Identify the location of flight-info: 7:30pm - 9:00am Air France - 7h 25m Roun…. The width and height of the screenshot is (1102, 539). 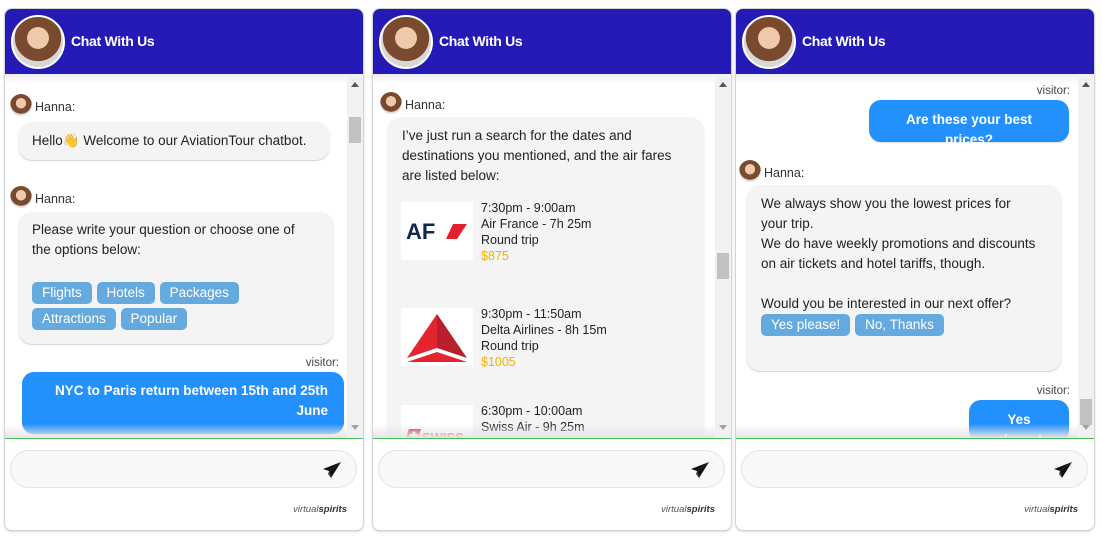
(536, 232).